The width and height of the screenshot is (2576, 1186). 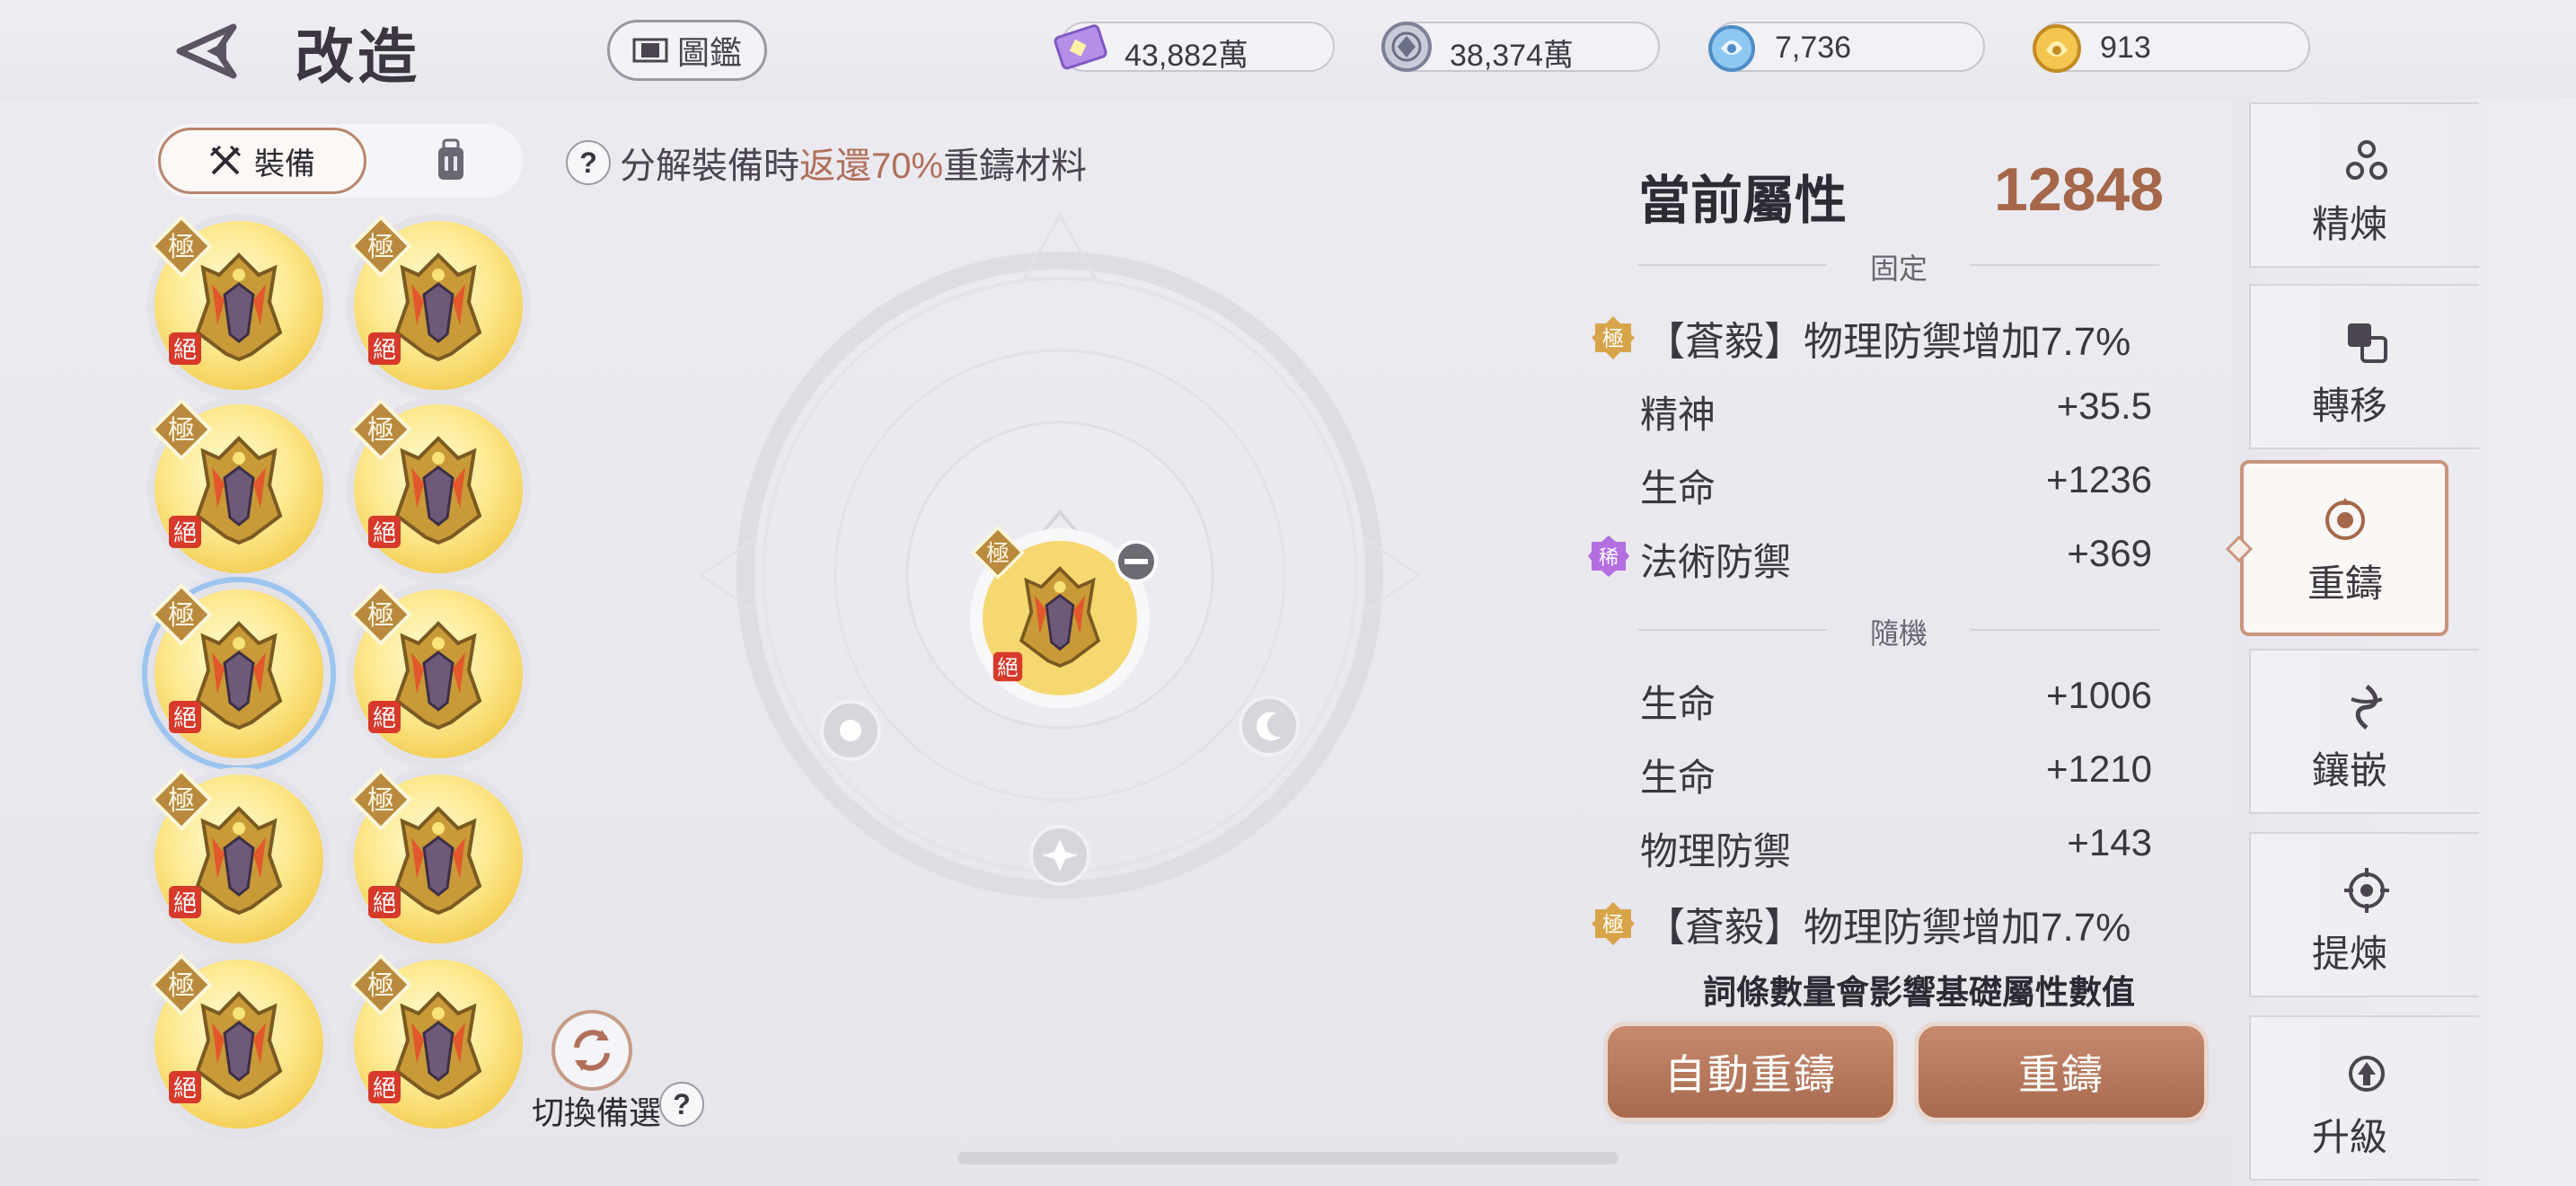 What do you see at coordinates (2171, 47) in the screenshot?
I see `currency-gold: 913` at bounding box center [2171, 47].